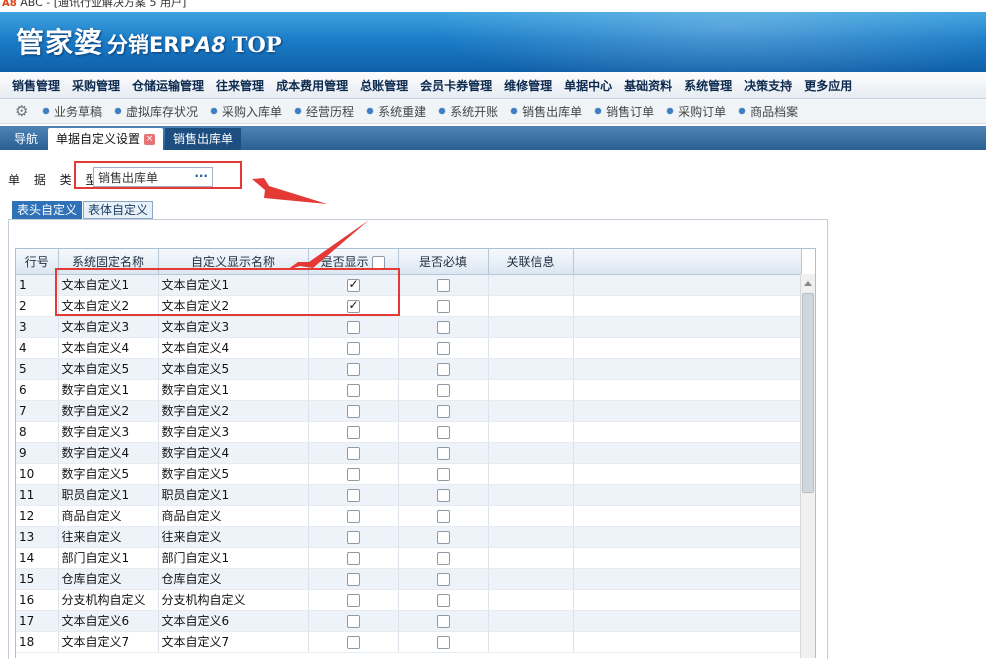  What do you see at coordinates (26, 139) in the screenshot?
I see `tab-navigation: 导航` at bounding box center [26, 139].